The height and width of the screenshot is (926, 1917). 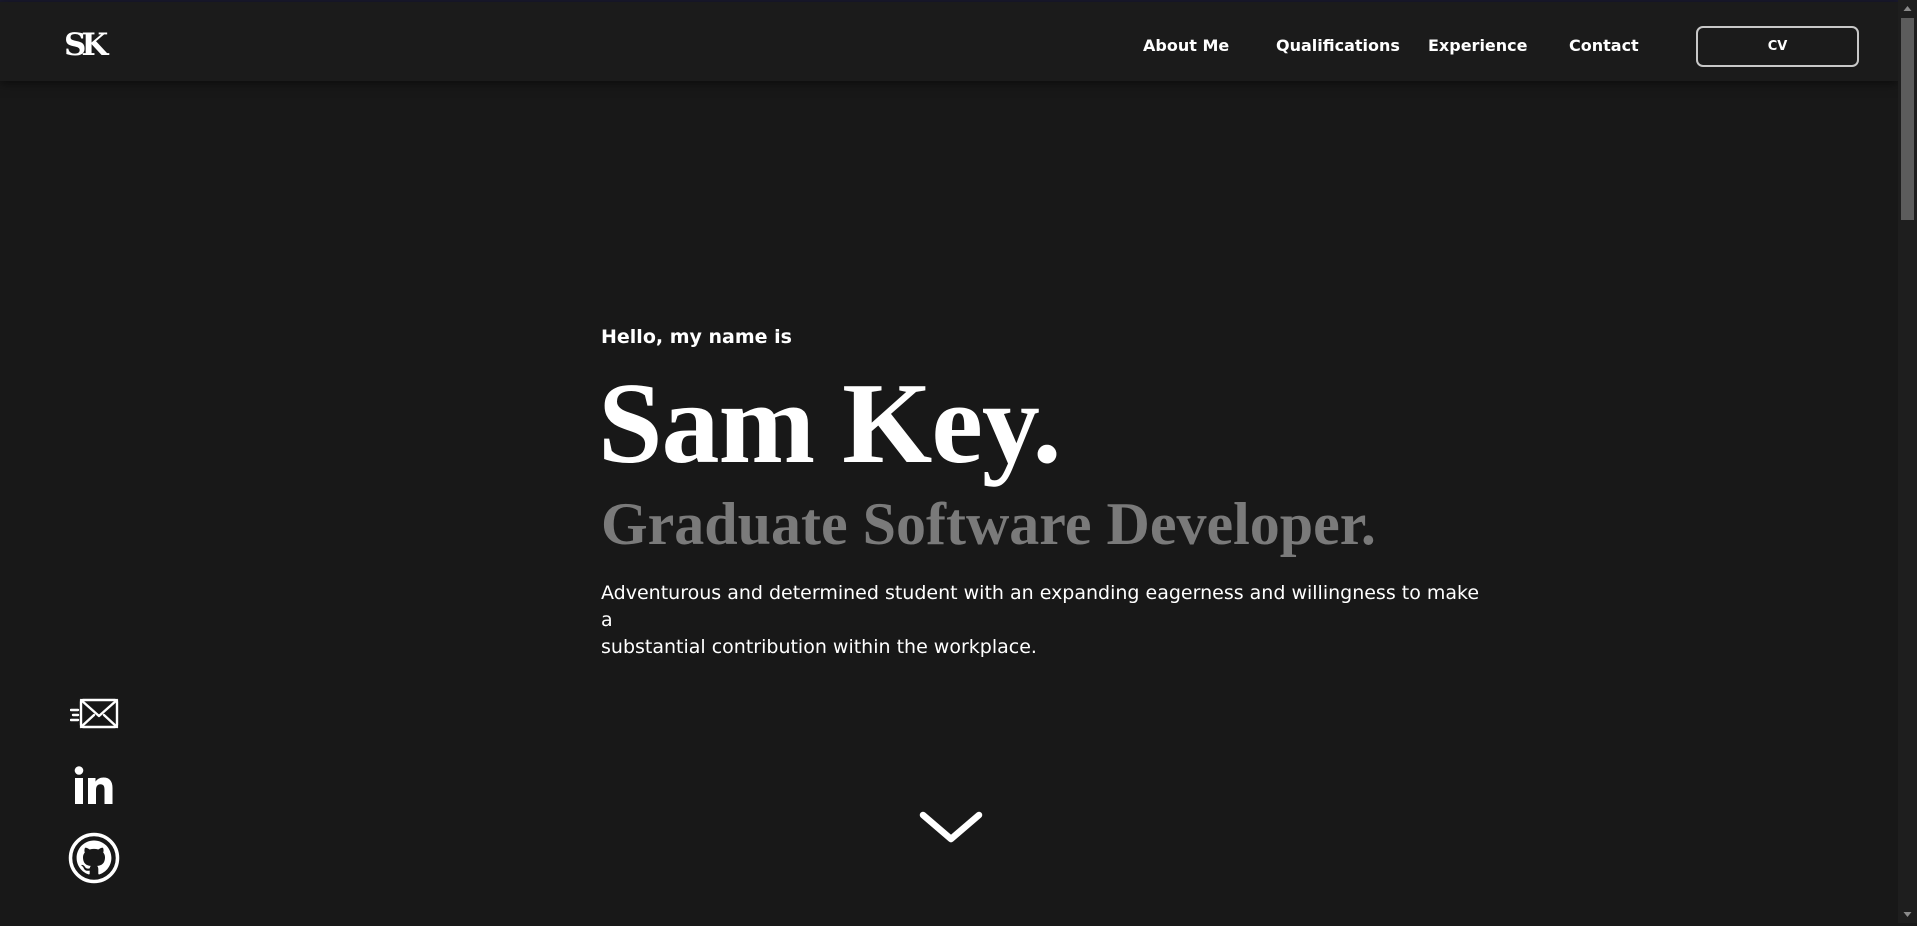 I want to click on linkedin-icon, so click(x=94, y=788).